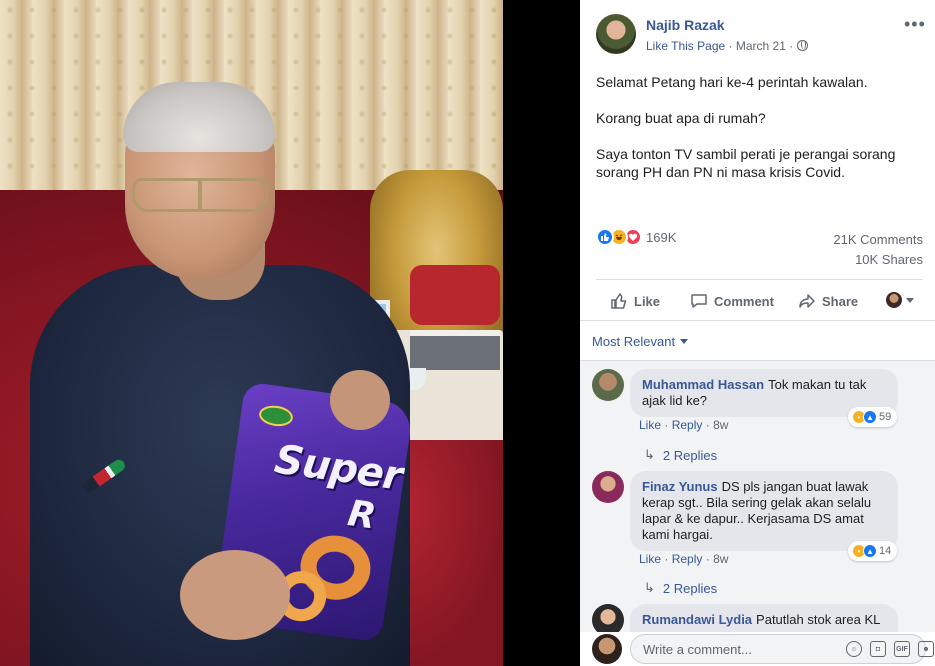  What do you see at coordinates (699, 301) in the screenshot?
I see `comment-icon` at bounding box center [699, 301].